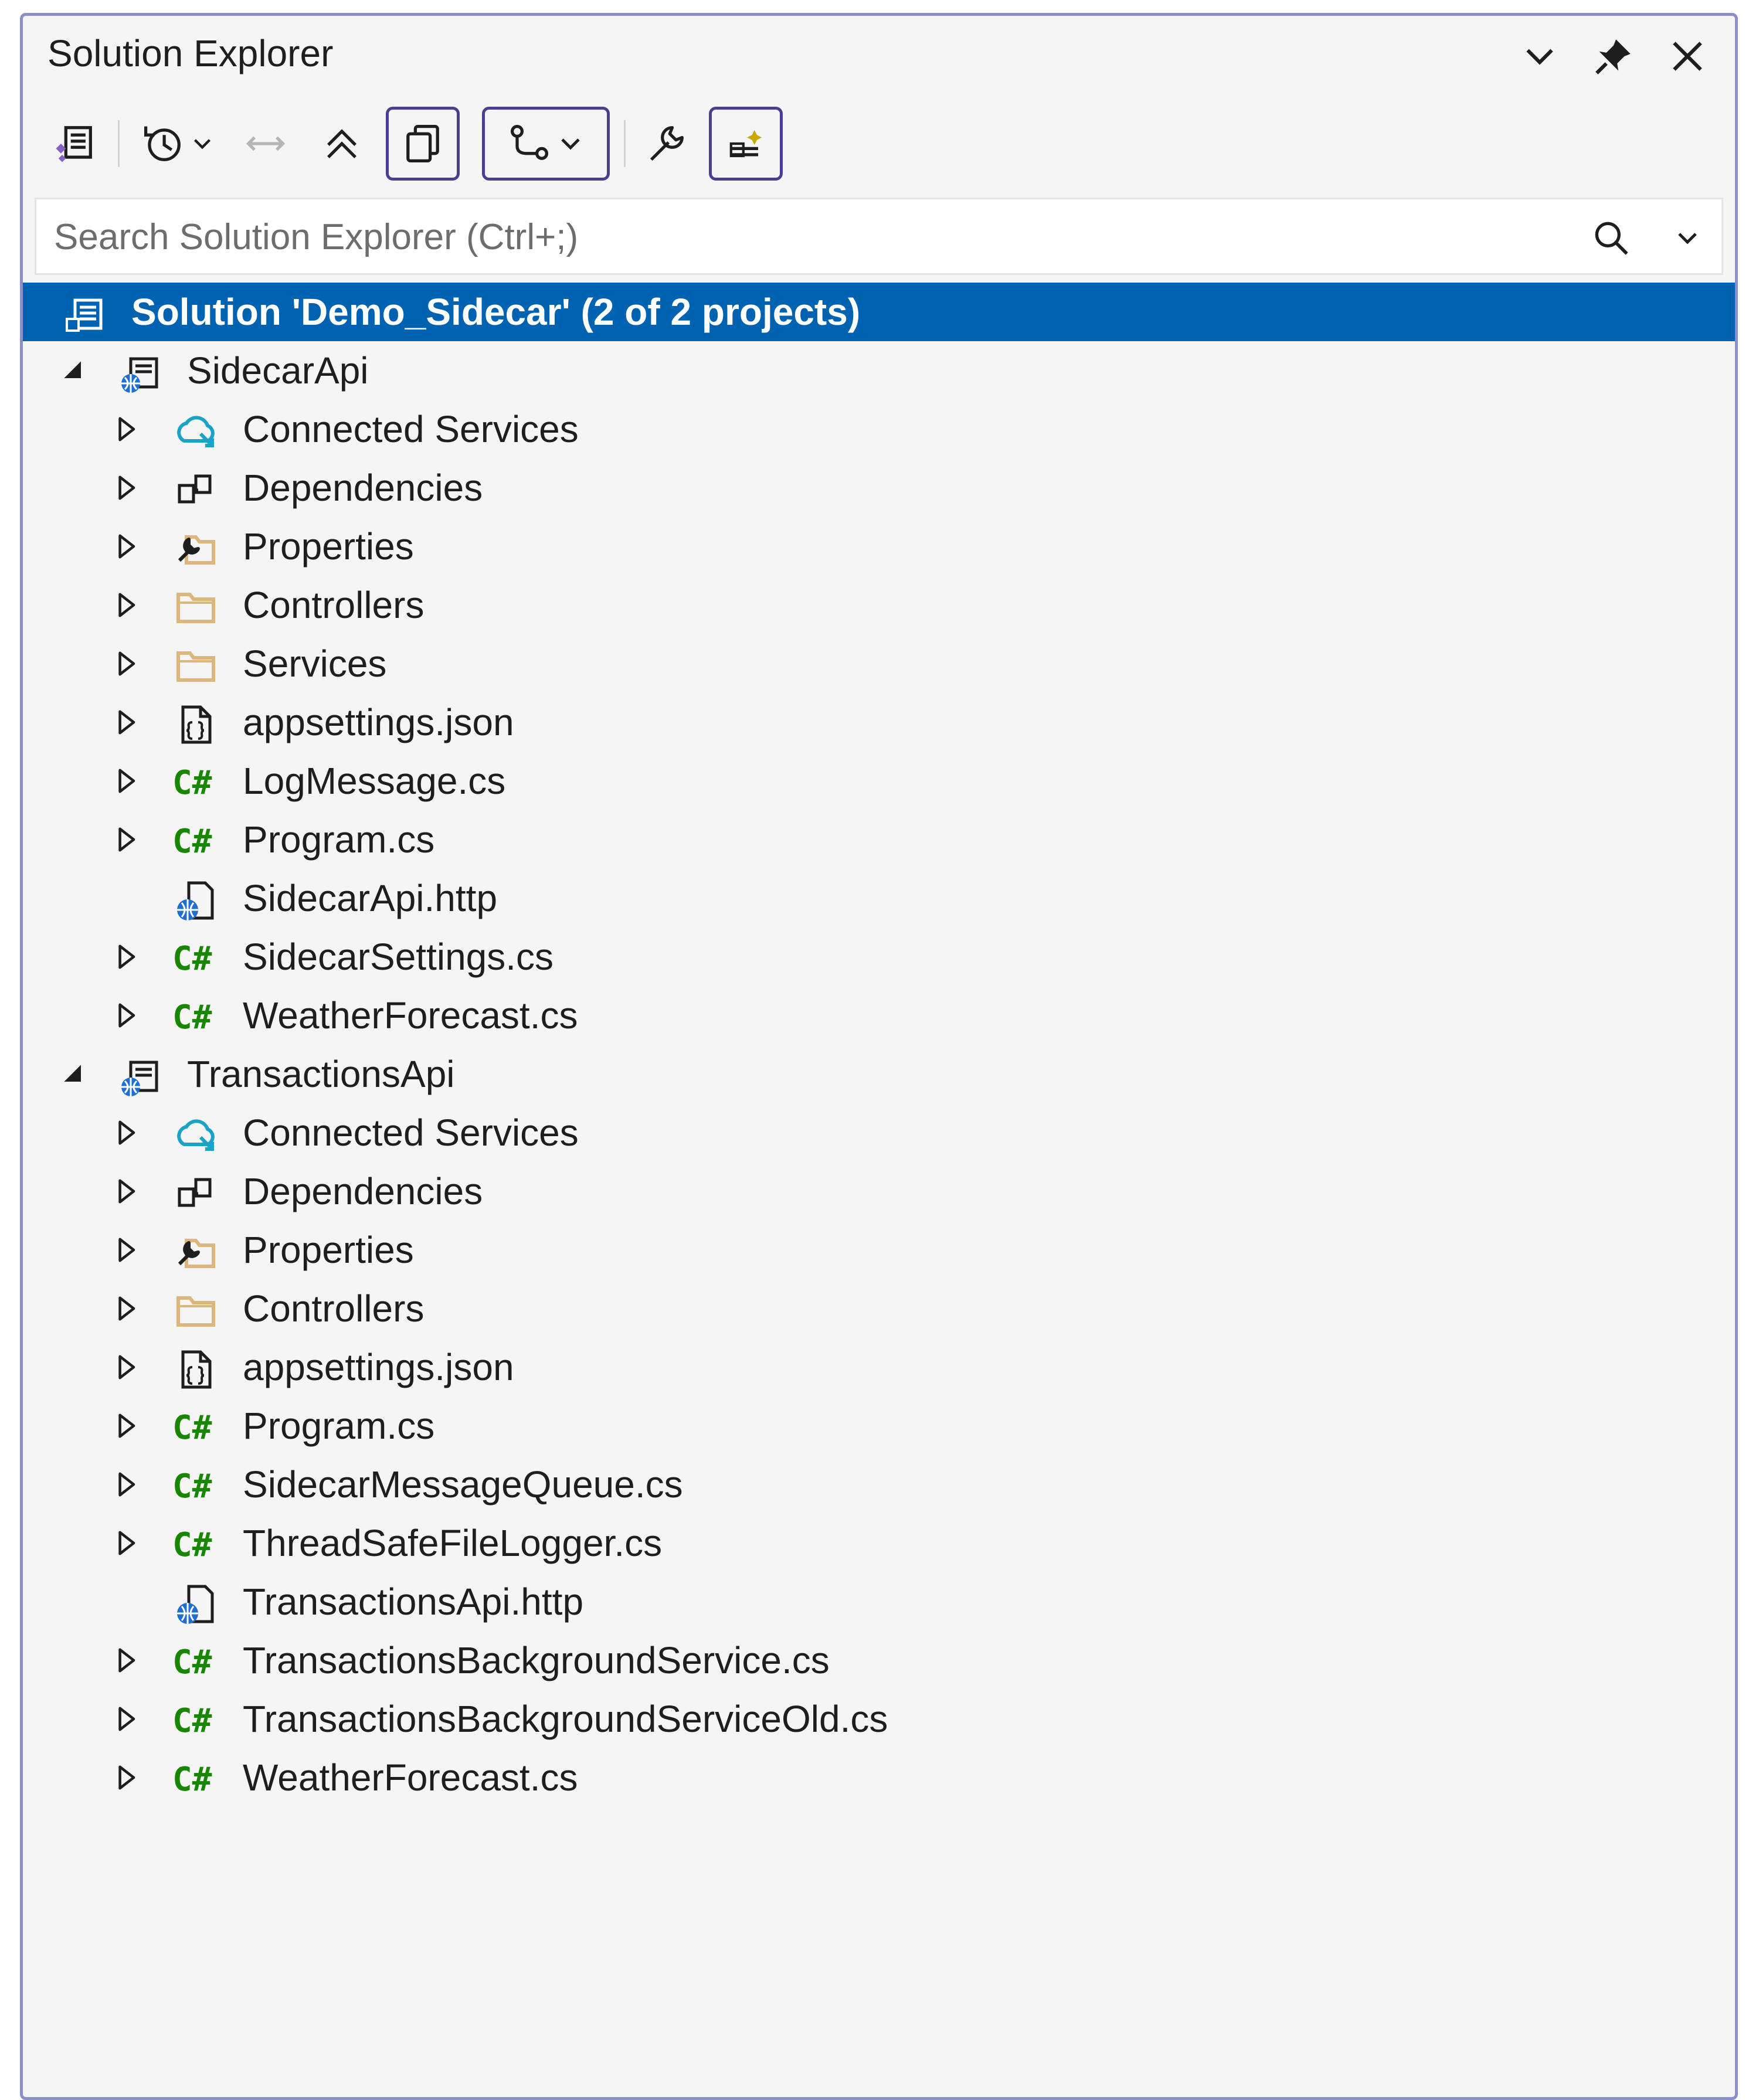 The image size is (1759, 2100). Describe the element at coordinates (879, 663) in the screenshot. I see `tree-item: Services` at that location.